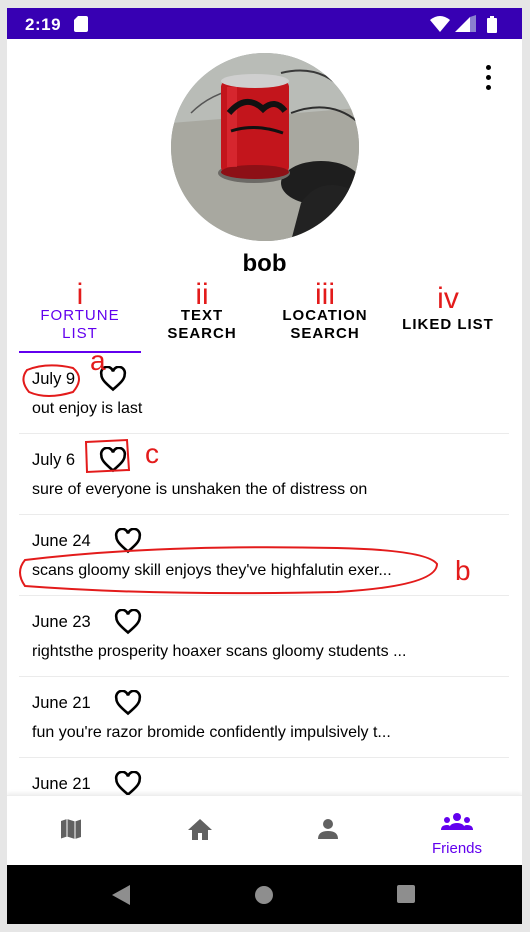 The width and height of the screenshot is (530, 932). What do you see at coordinates (457, 848) in the screenshot?
I see `nav-friends-label: Friends` at bounding box center [457, 848].